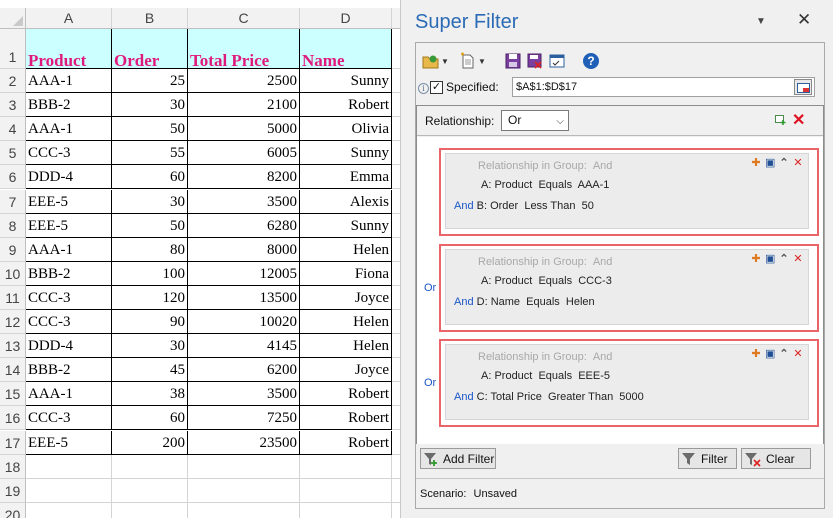 This screenshot has height=518, width=833. Describe the element at coordinates (69, 105) in the screenshot. I see `data-cell: BBB-2` at that location.